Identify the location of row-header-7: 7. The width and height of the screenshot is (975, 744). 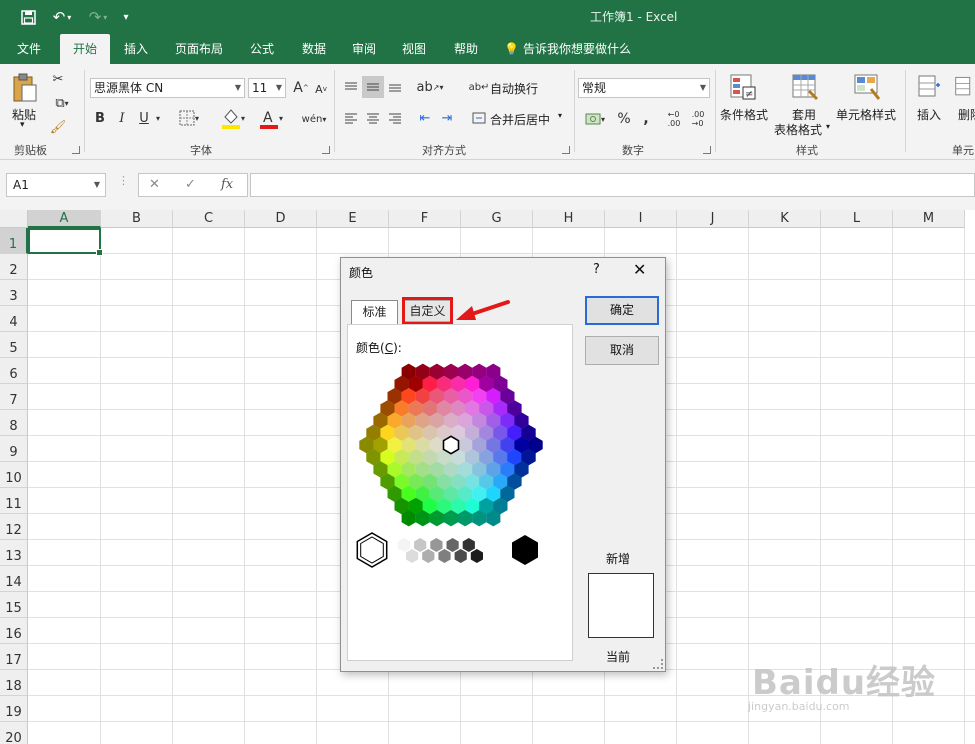
(14, 397).